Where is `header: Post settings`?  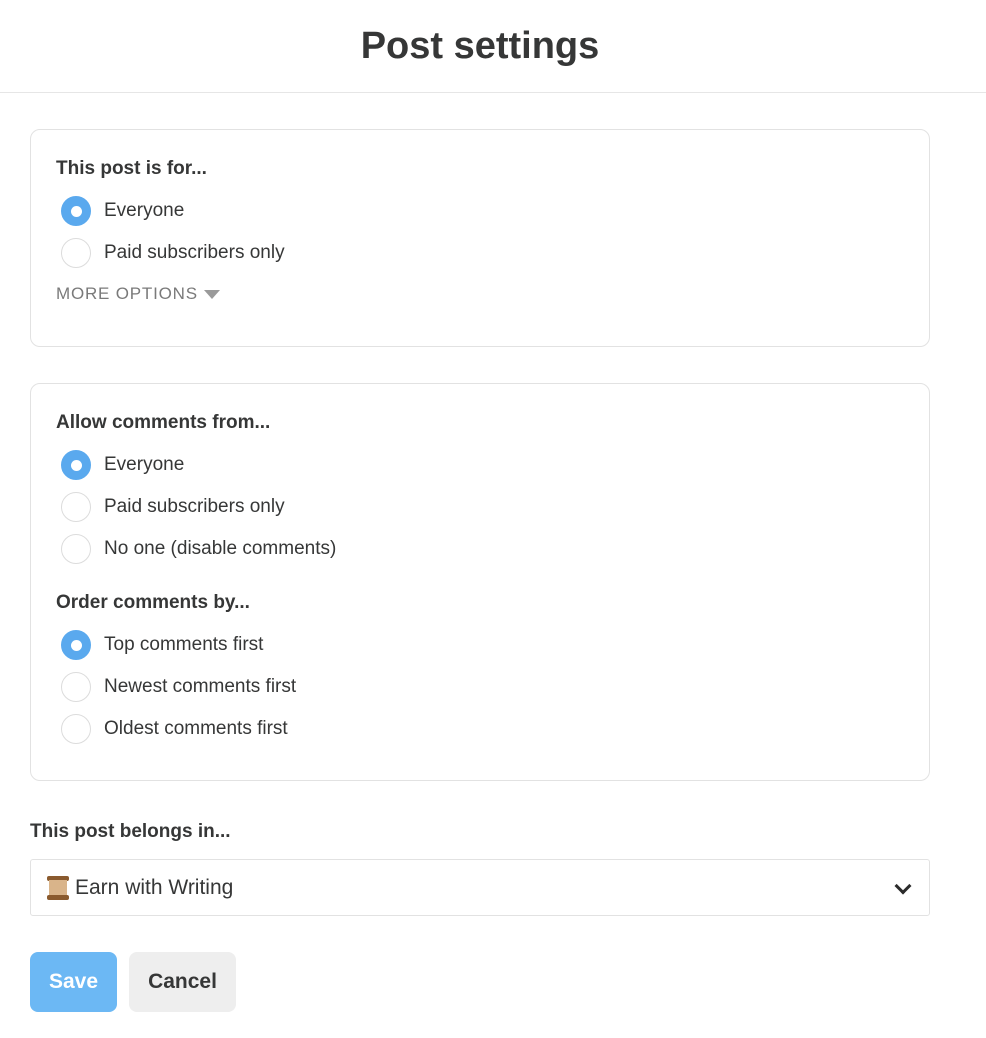
header: Post settings is located at coordinates (493, 46).